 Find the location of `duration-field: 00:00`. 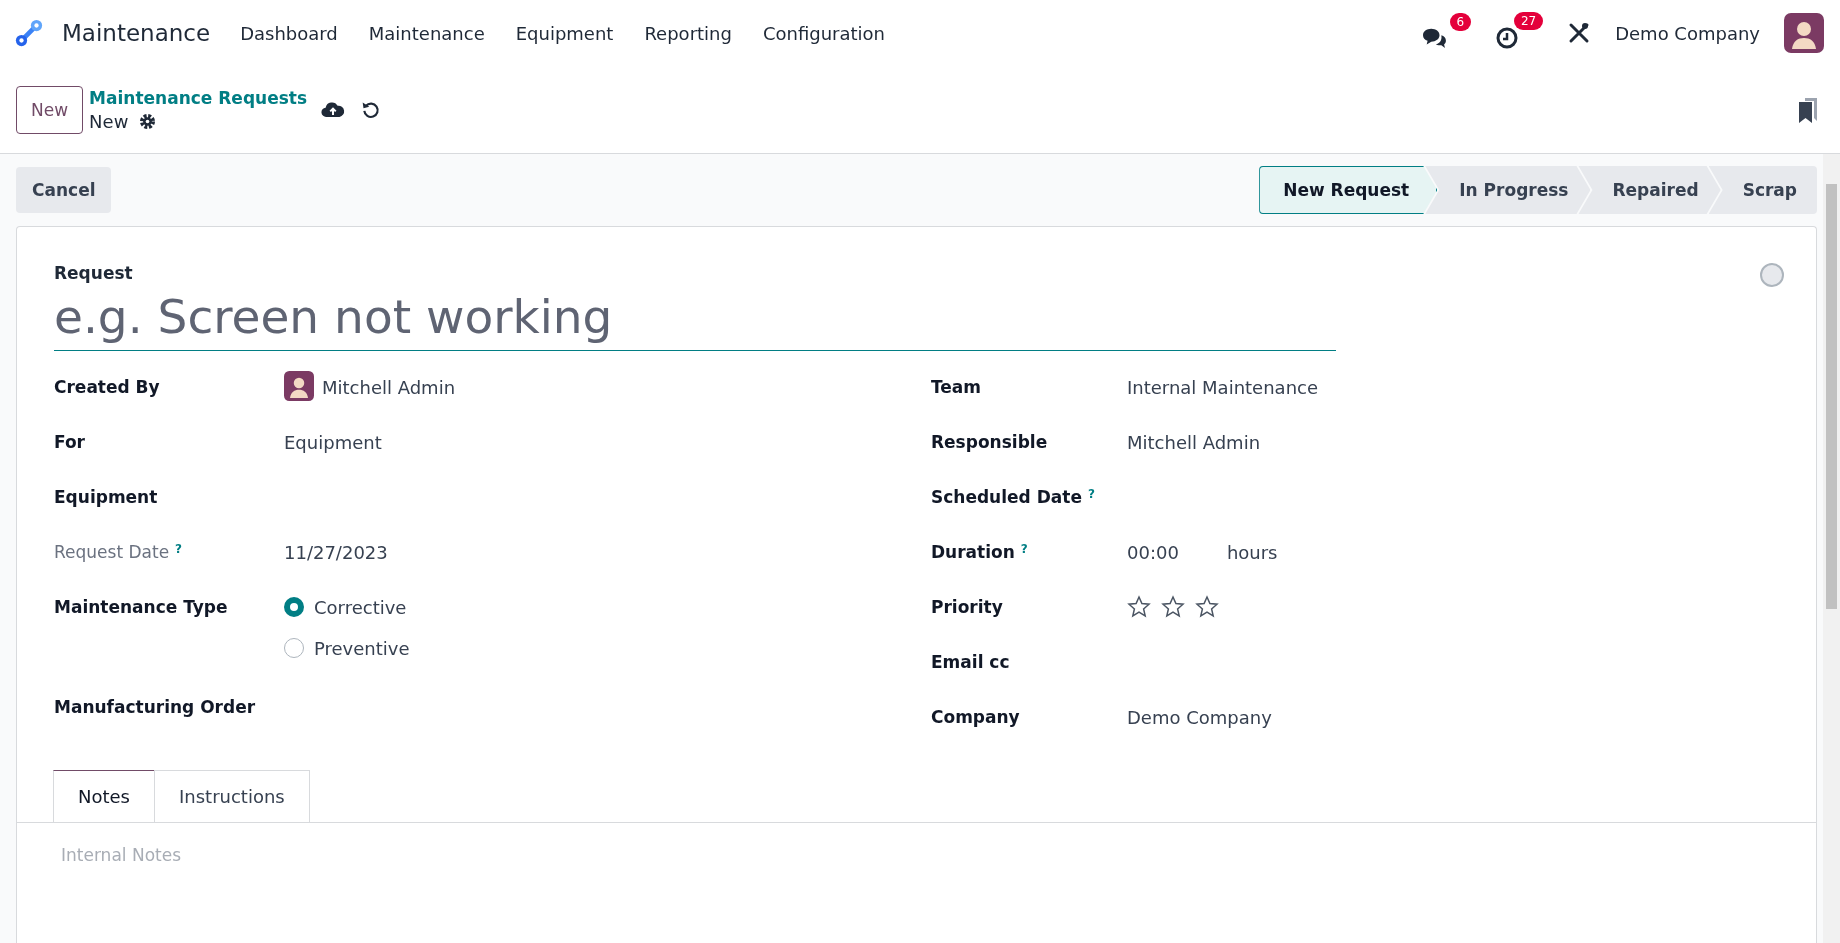

duration-field: 00:00 is located at coordinates (1153, 551).